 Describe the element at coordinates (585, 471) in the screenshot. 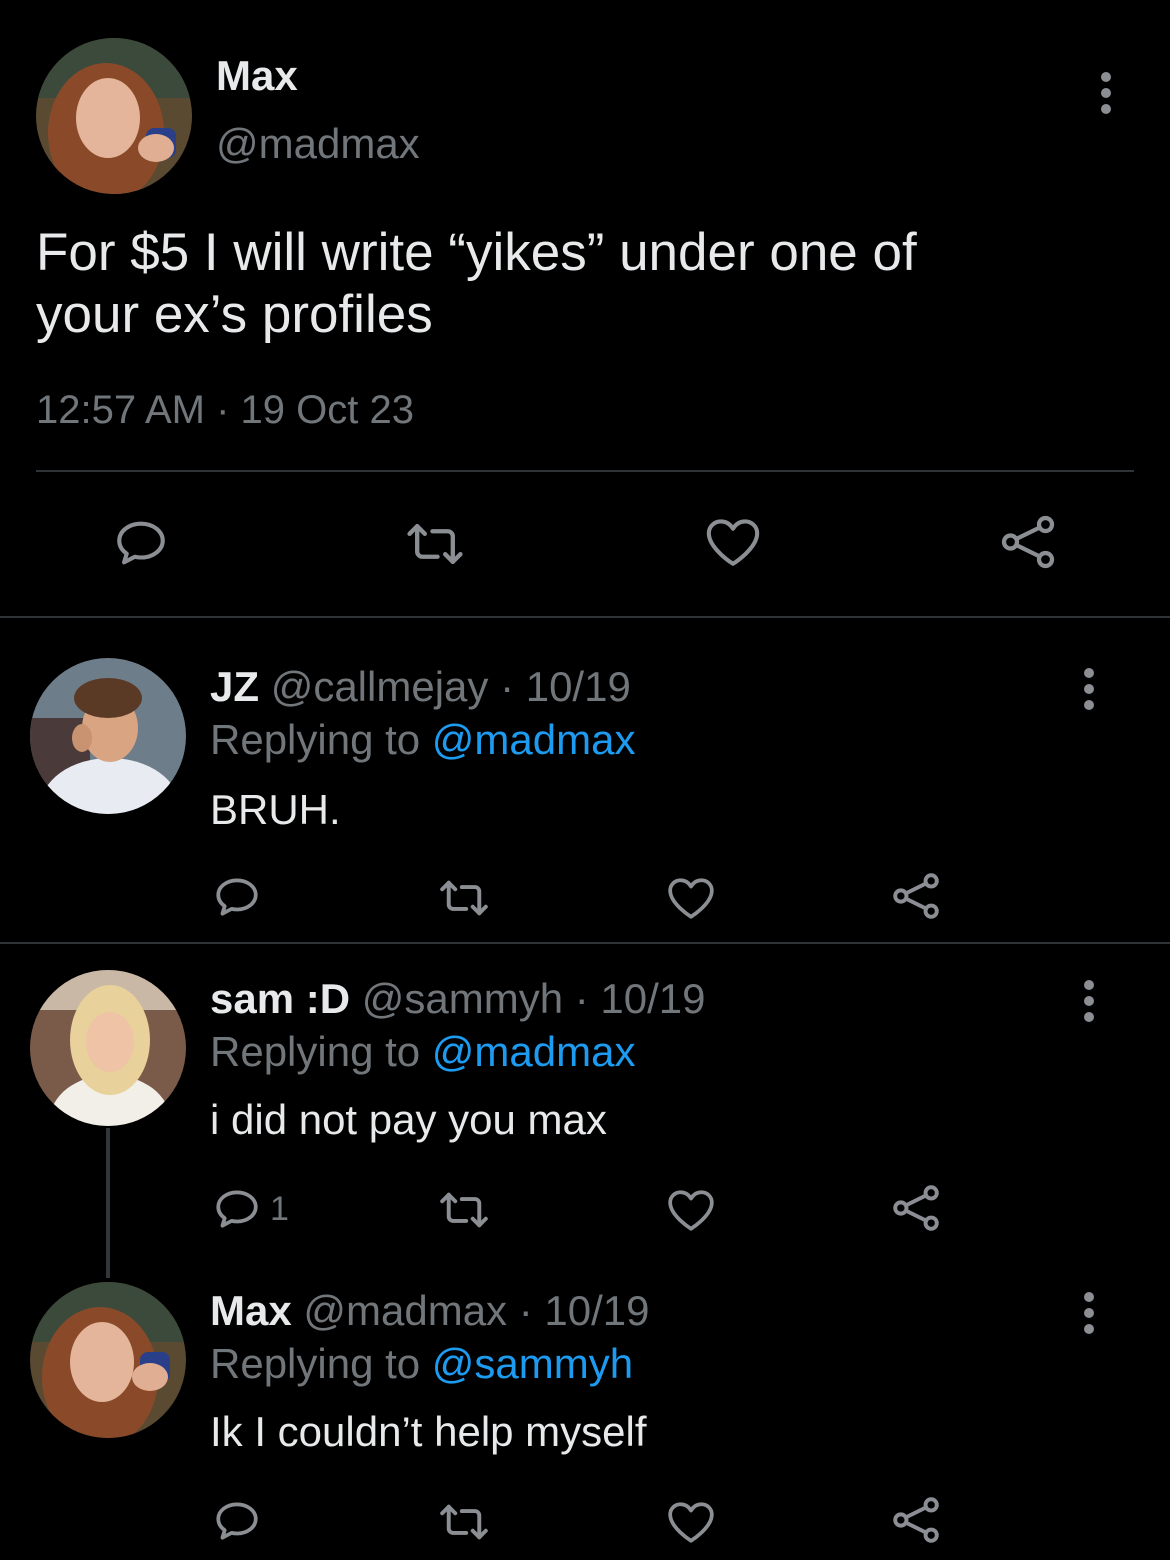

I see `main-tweet-divider` at that location.